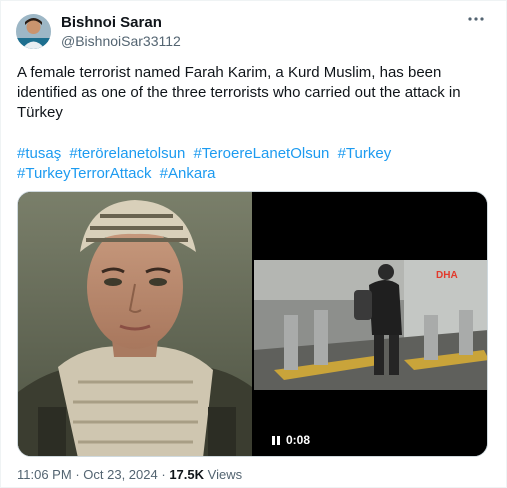 The height and width of the screenshot is (488, 507). I want to click on tweet-meta: 11:06 PM · Oct 23, 2024 · 17.5K Views, so click(129, 474).